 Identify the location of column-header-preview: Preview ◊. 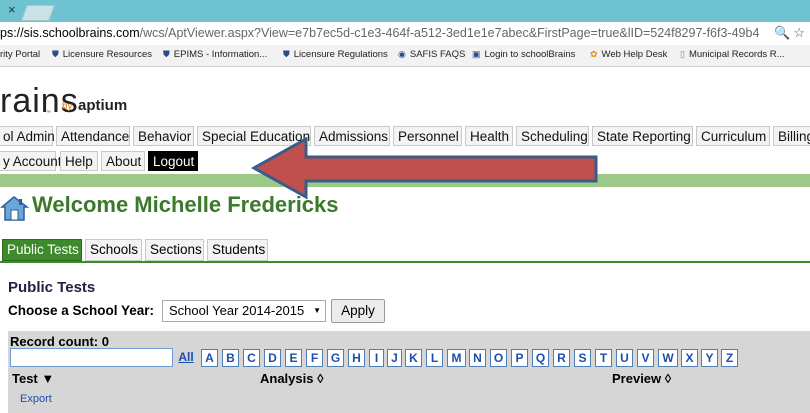
(641, 378).